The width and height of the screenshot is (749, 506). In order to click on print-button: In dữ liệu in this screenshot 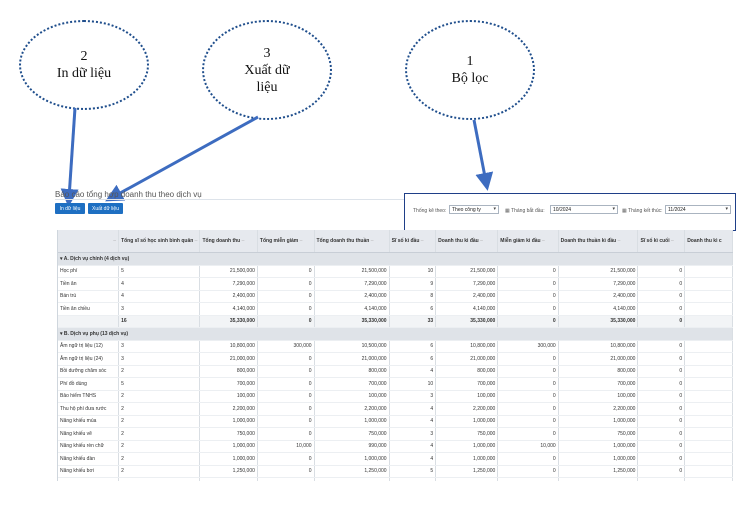, I will do `click(70, 208)`.